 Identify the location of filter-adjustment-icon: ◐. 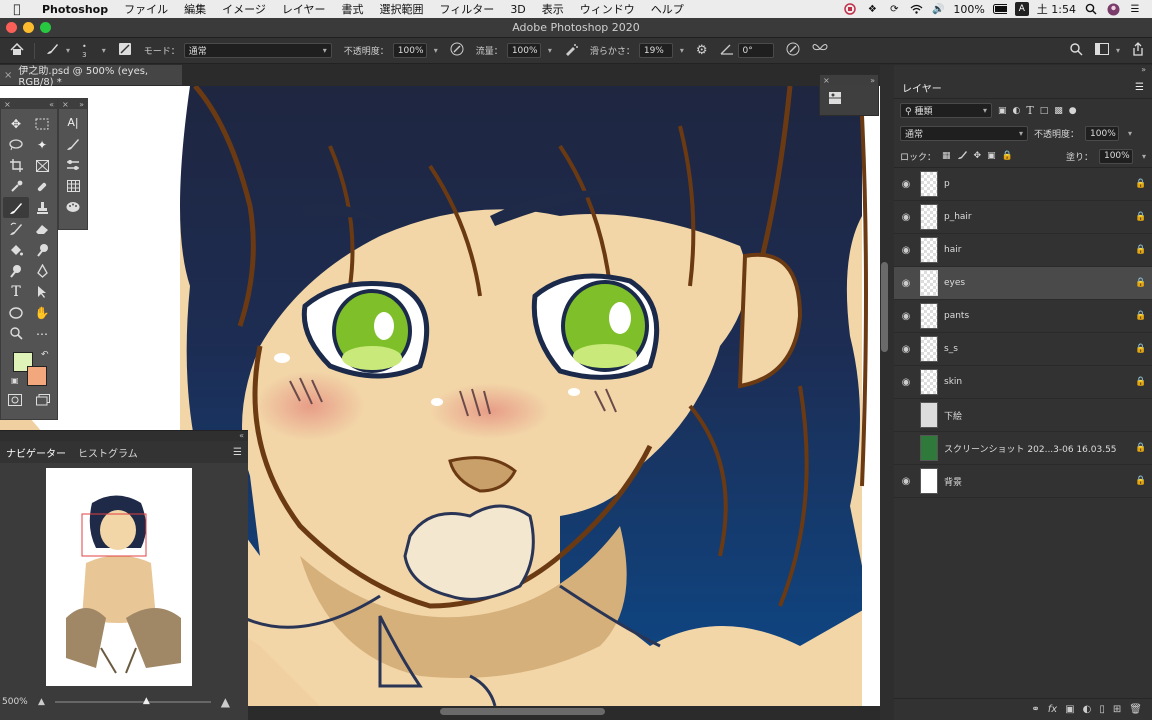
(1017, 111).